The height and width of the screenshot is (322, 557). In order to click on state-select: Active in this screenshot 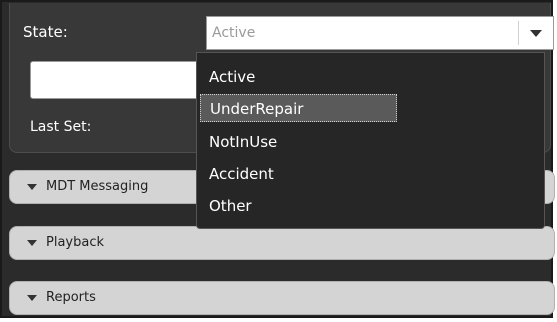, I will do `click(380, 33)`.